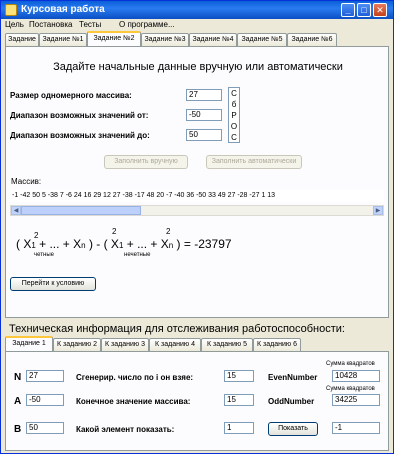 This screenshot has width=394, height=454. What do you see at coordinates (45, 400) in the screenshot?
I see `a-input: -50` at bounding box center [45, 400].